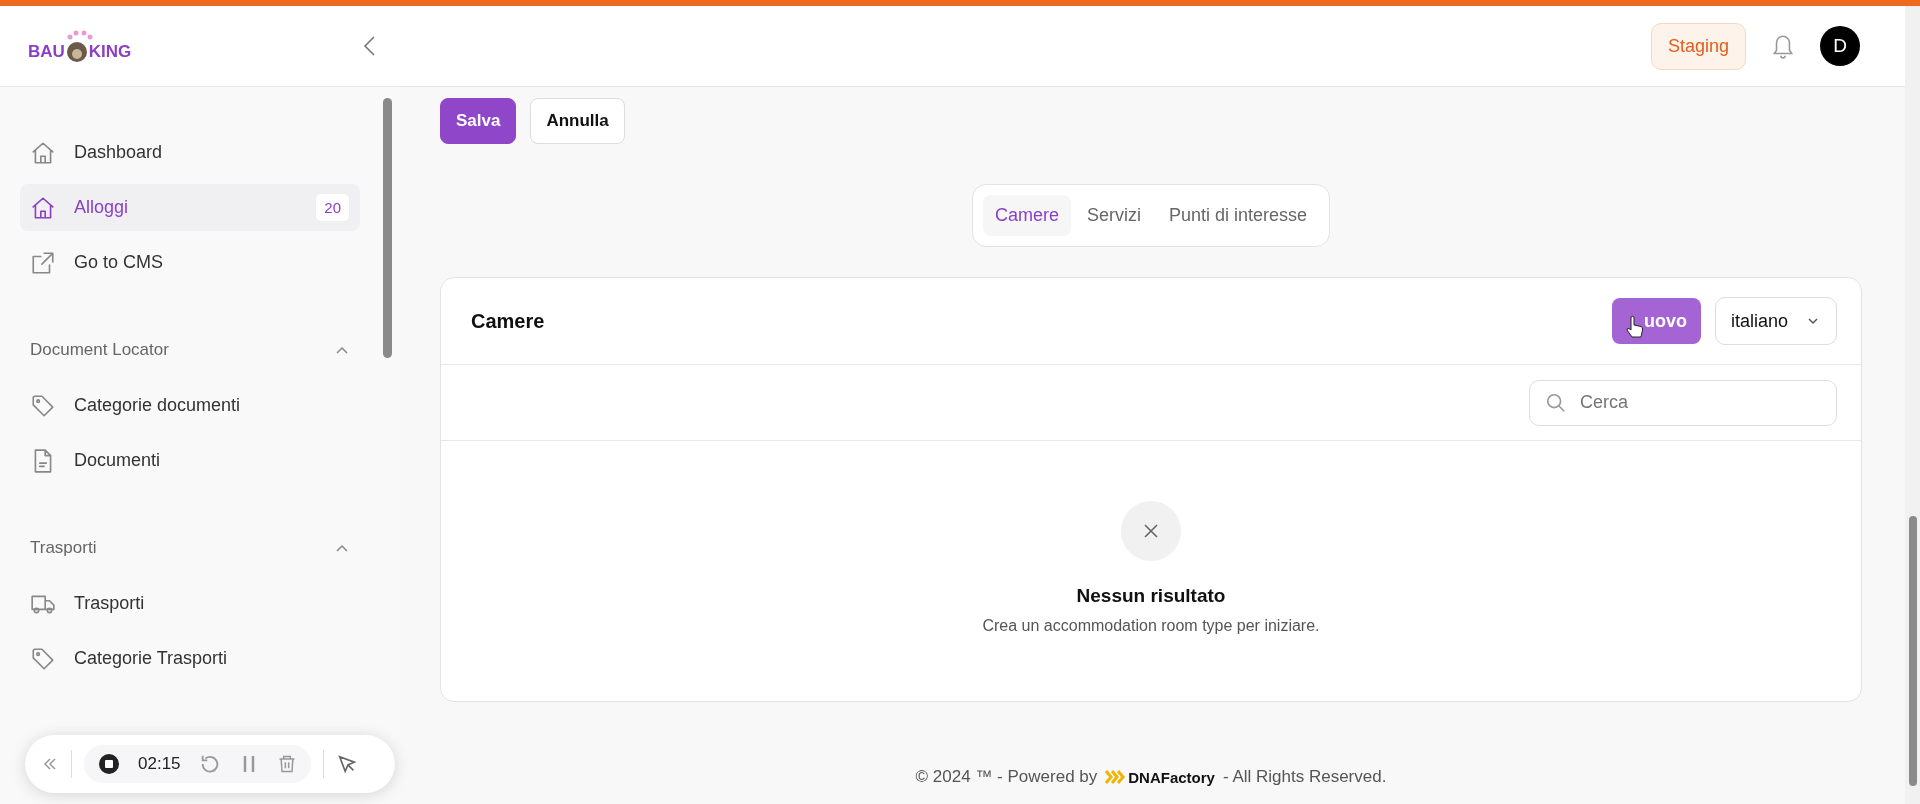 The image size is (1920, 804). I want to click on sidebar-item: Go to CMS, so click(190, 262).